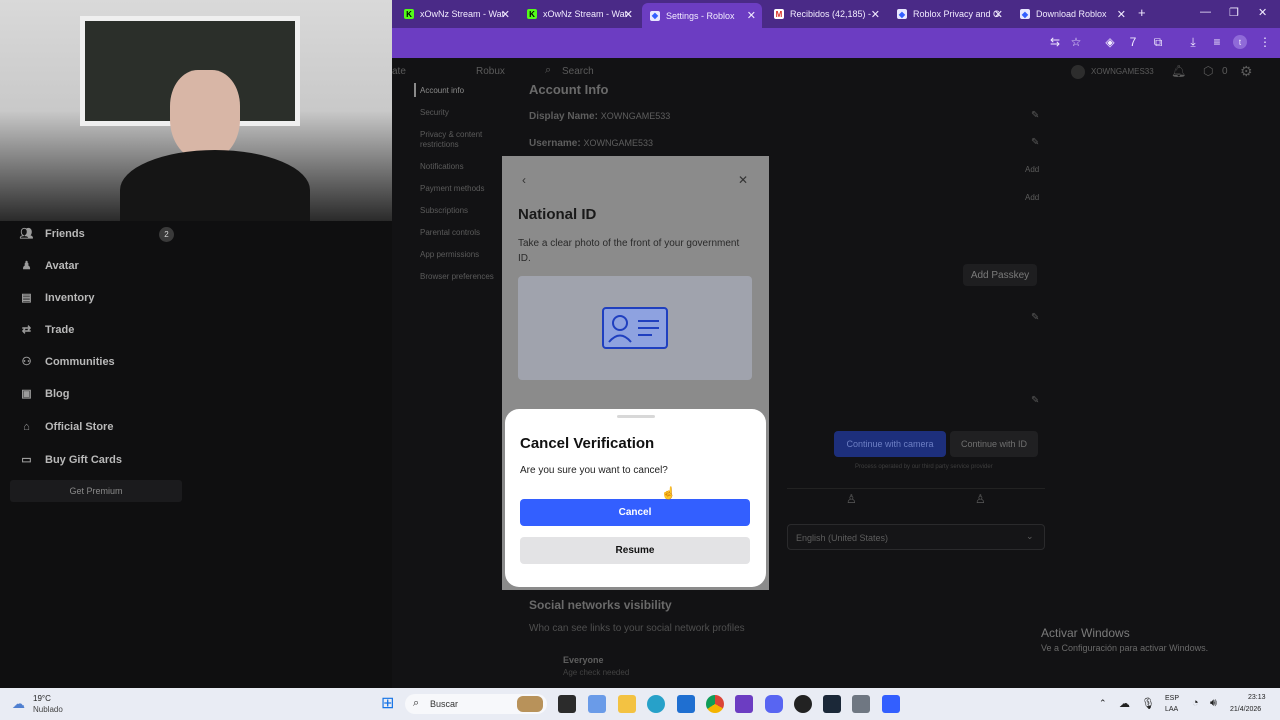  I want to click on taskbar-search: ⌕ Buscar, so click(476, 704).